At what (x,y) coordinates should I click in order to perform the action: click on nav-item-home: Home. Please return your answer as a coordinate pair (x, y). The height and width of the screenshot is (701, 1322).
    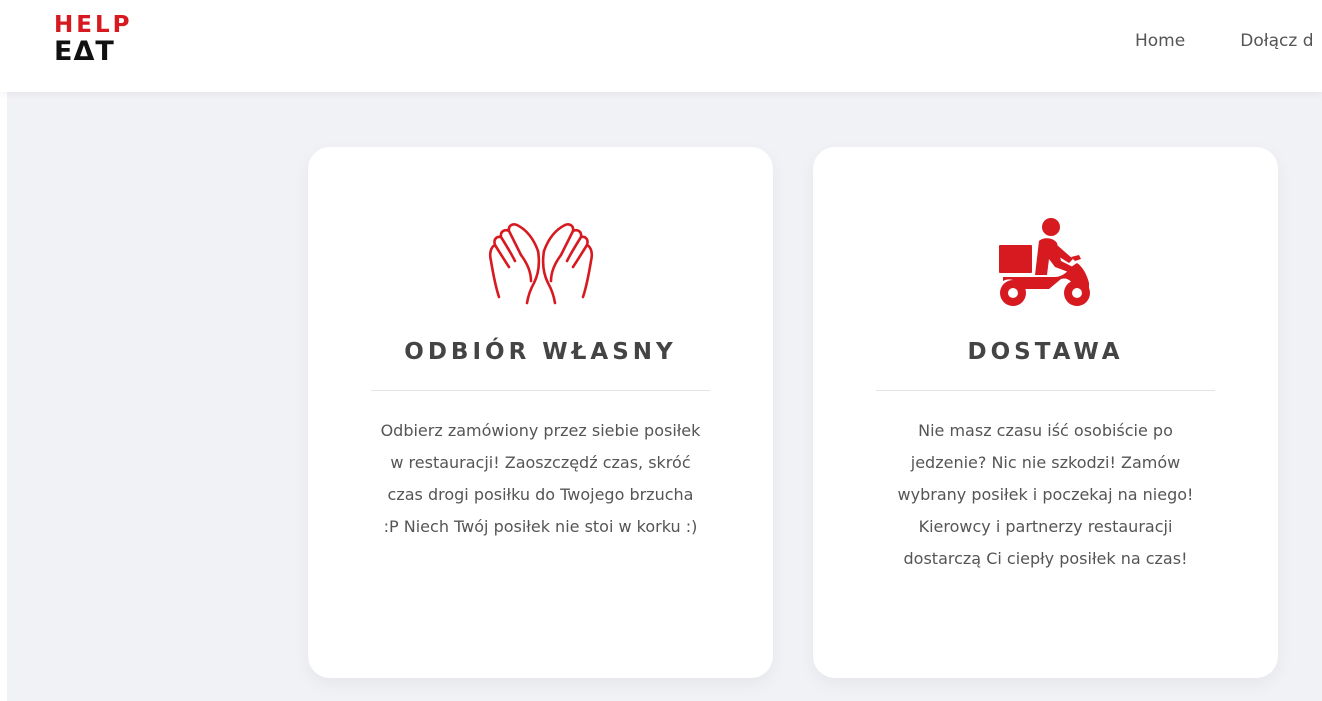
    Looking at the image, I should click on (1160, 41).